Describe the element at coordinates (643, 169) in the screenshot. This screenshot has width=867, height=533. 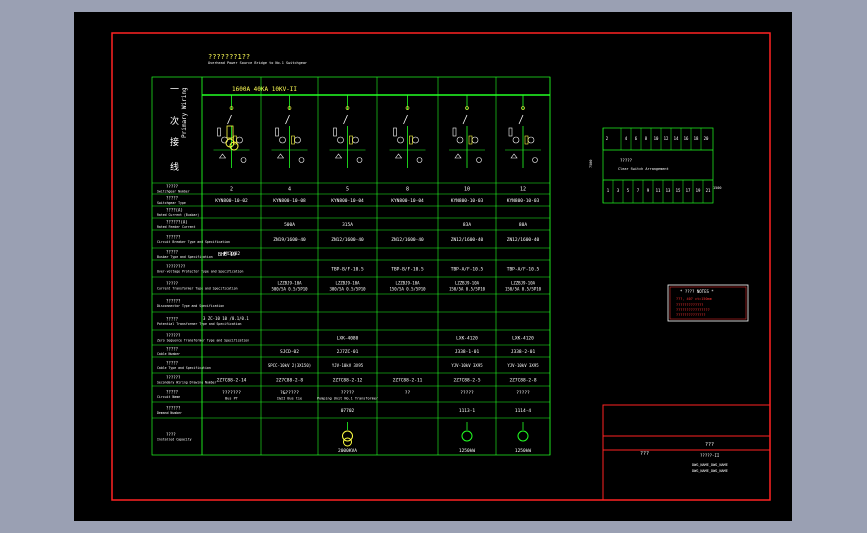
I see `arrangement-en: Clear Switch Arrangement` at that location.